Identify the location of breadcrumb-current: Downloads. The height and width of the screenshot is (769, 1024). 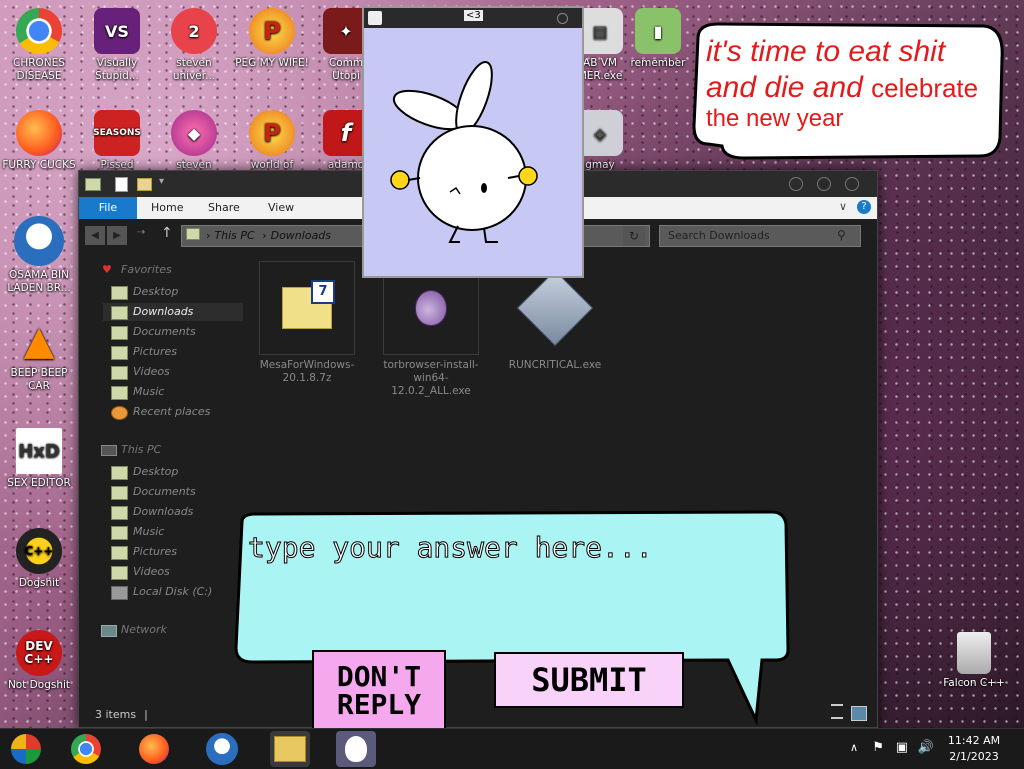
(301, 235).